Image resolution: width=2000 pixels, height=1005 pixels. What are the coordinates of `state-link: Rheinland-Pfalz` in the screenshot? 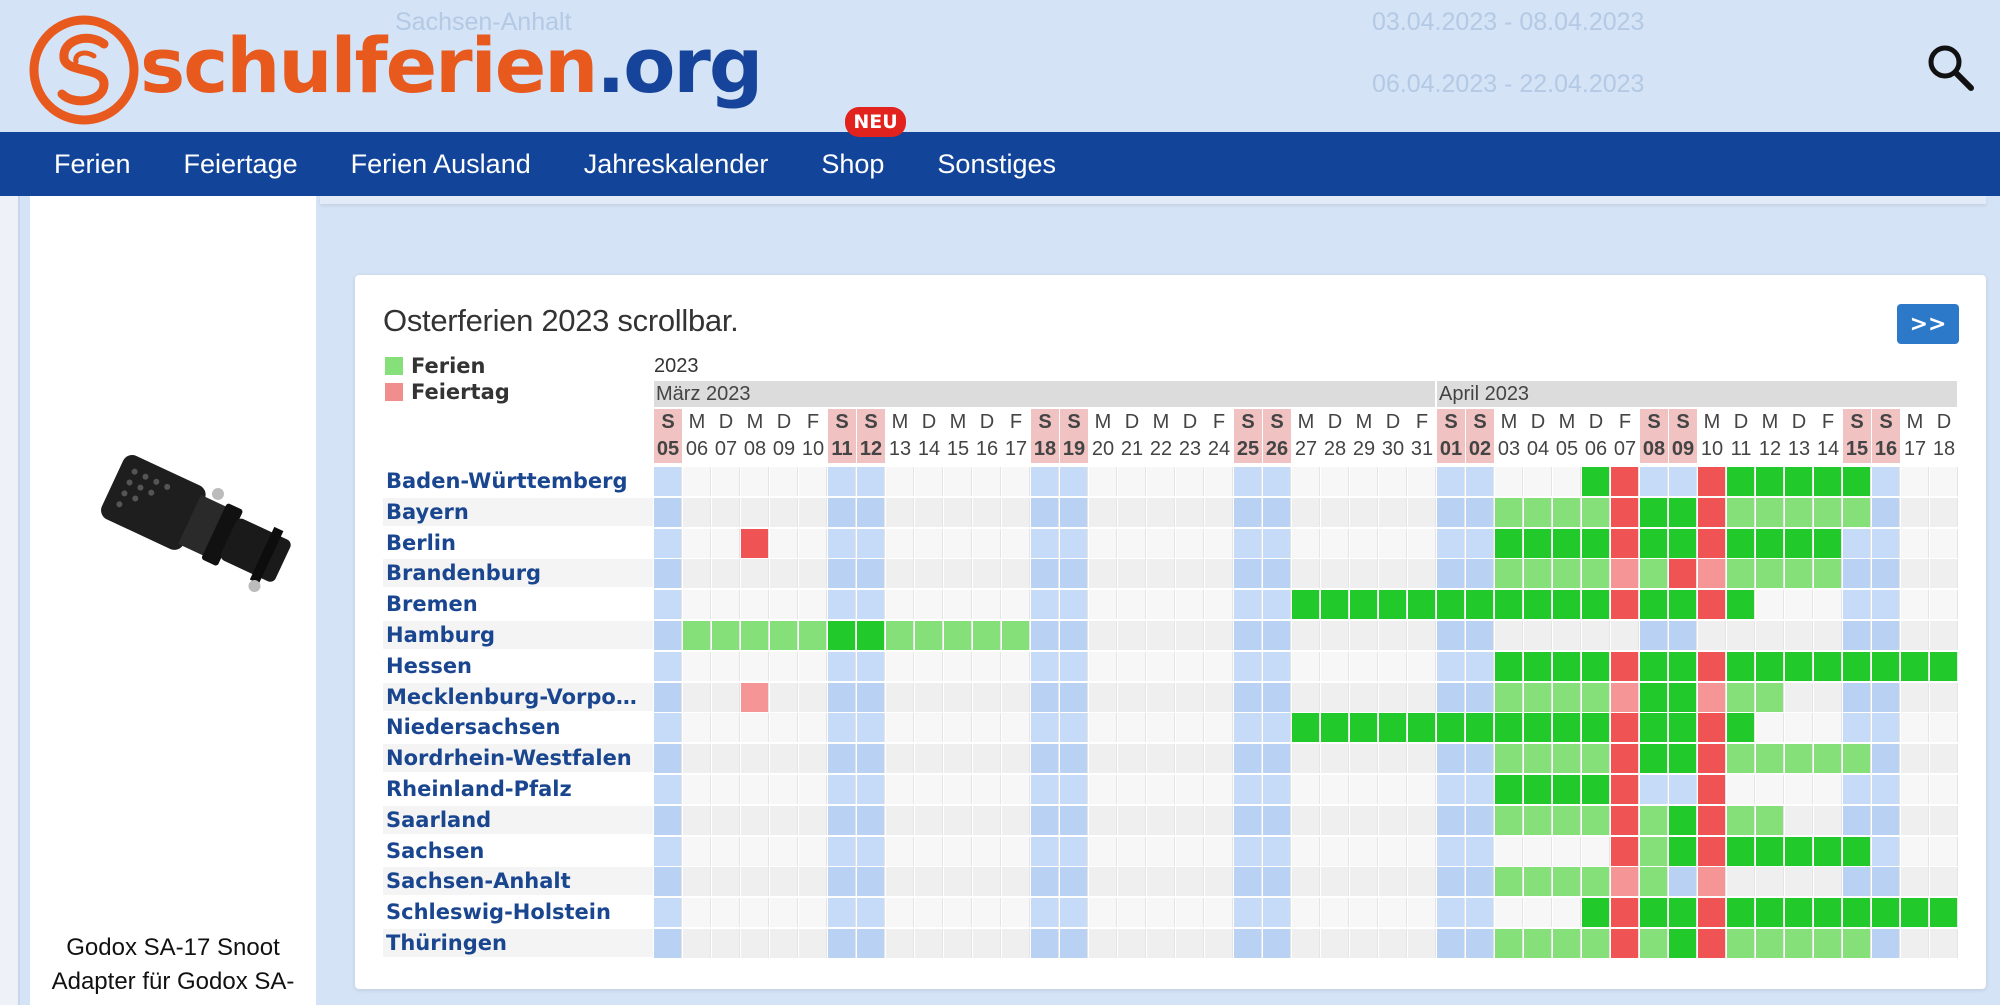 It's located at (518, 789).